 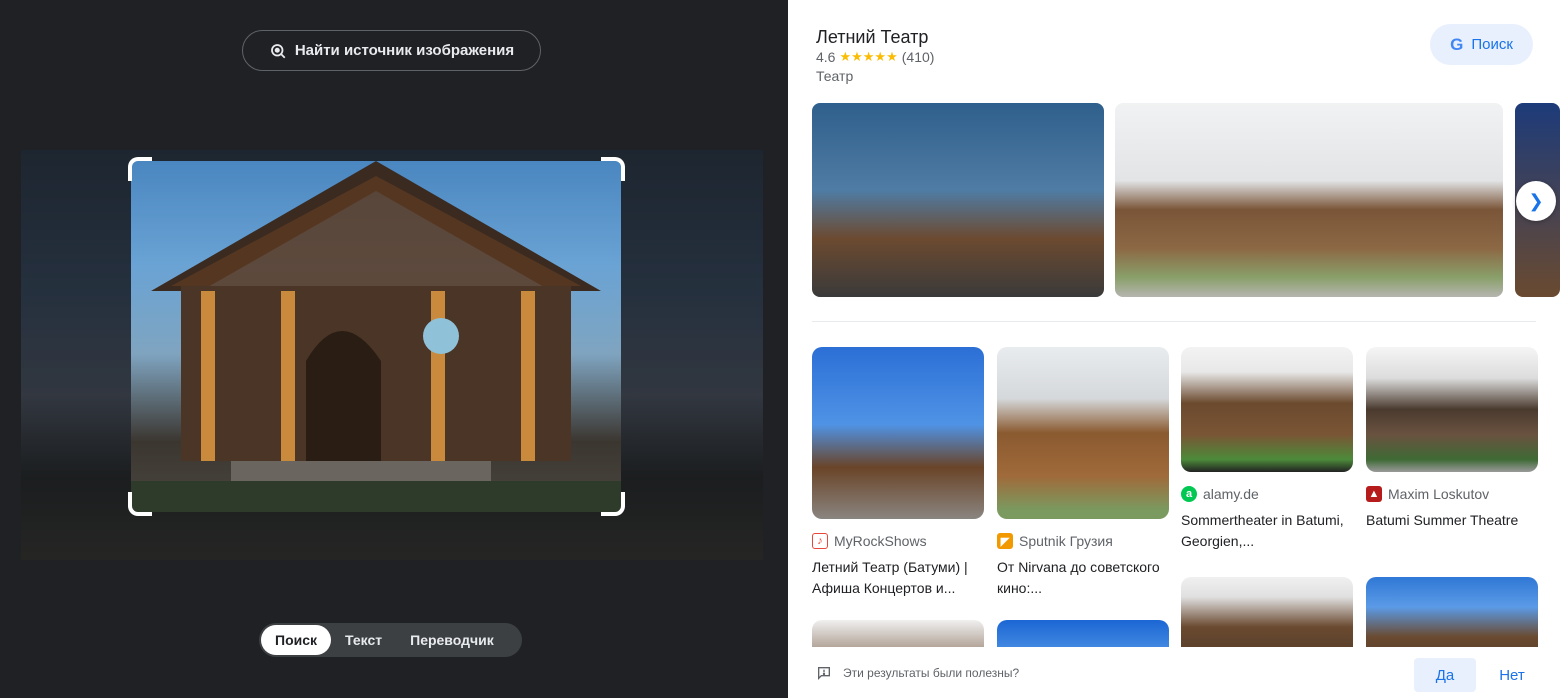 I want to click on crop-handle-bottom-left, so click(x=140, y=504).